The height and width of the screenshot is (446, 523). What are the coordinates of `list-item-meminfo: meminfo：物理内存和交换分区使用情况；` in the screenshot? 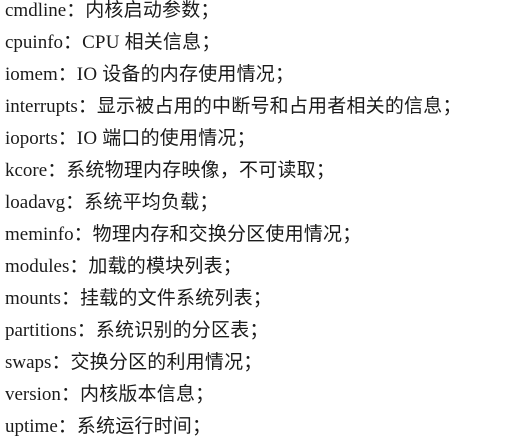 It's located at (264, 235).